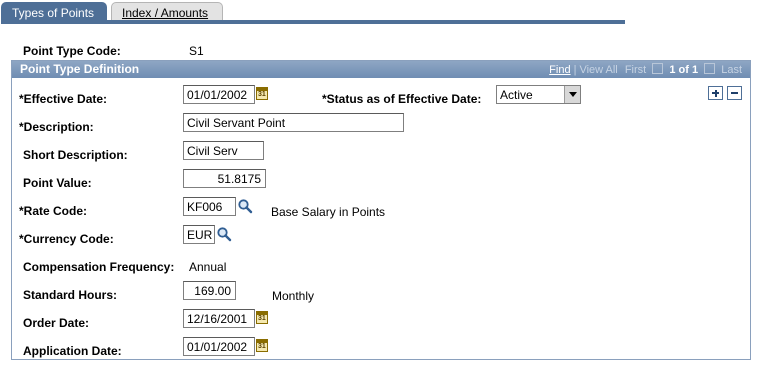  What do you see at coordinates (72, 351) in the screenshot?
I see `application-date-label: Application Date:` at bounding box center [72, 351].